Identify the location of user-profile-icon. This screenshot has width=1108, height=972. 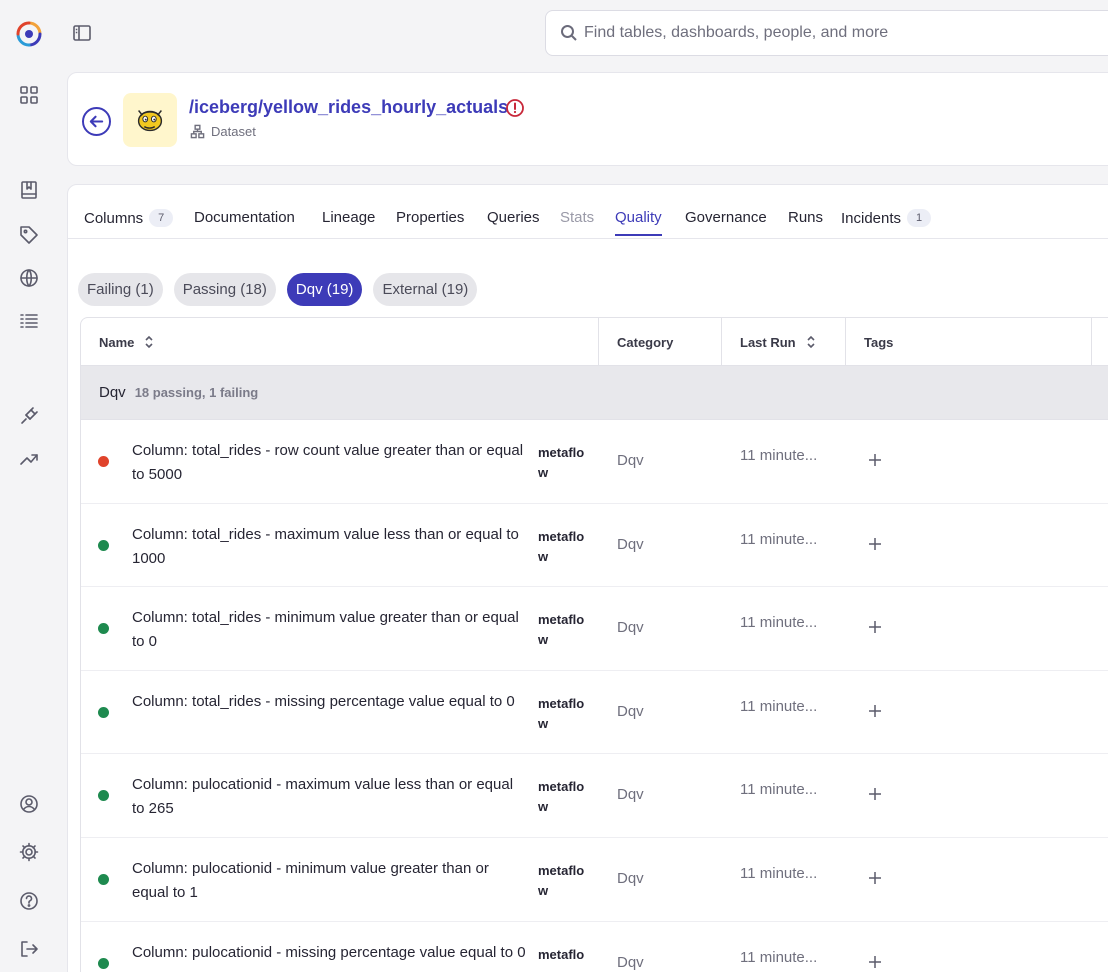
(29, 804).